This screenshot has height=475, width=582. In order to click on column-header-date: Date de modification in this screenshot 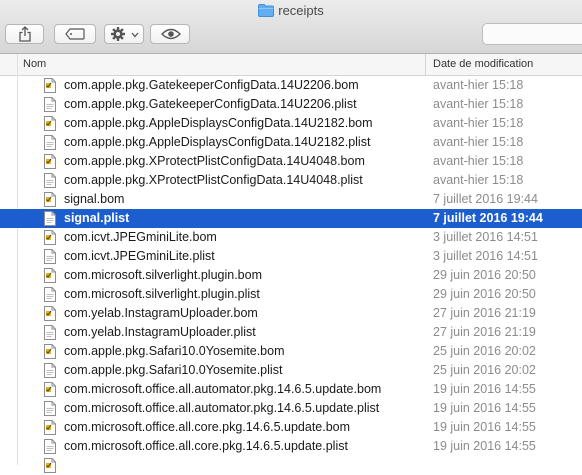, I will do `click(483, 64)`.